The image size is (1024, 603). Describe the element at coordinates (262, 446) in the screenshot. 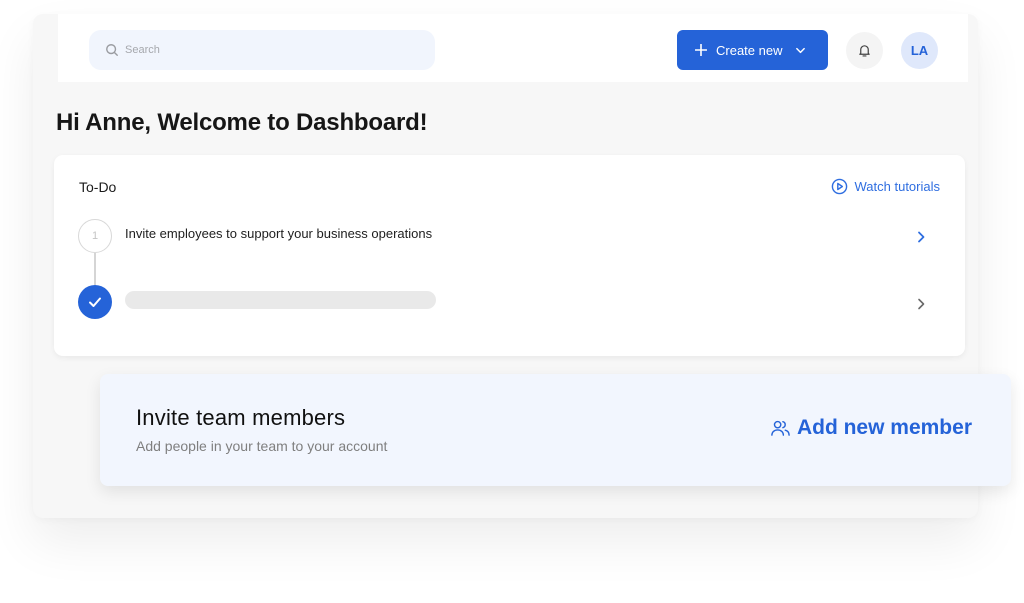

I see `invite-subtitle: Add people in your team to your account` at that location.